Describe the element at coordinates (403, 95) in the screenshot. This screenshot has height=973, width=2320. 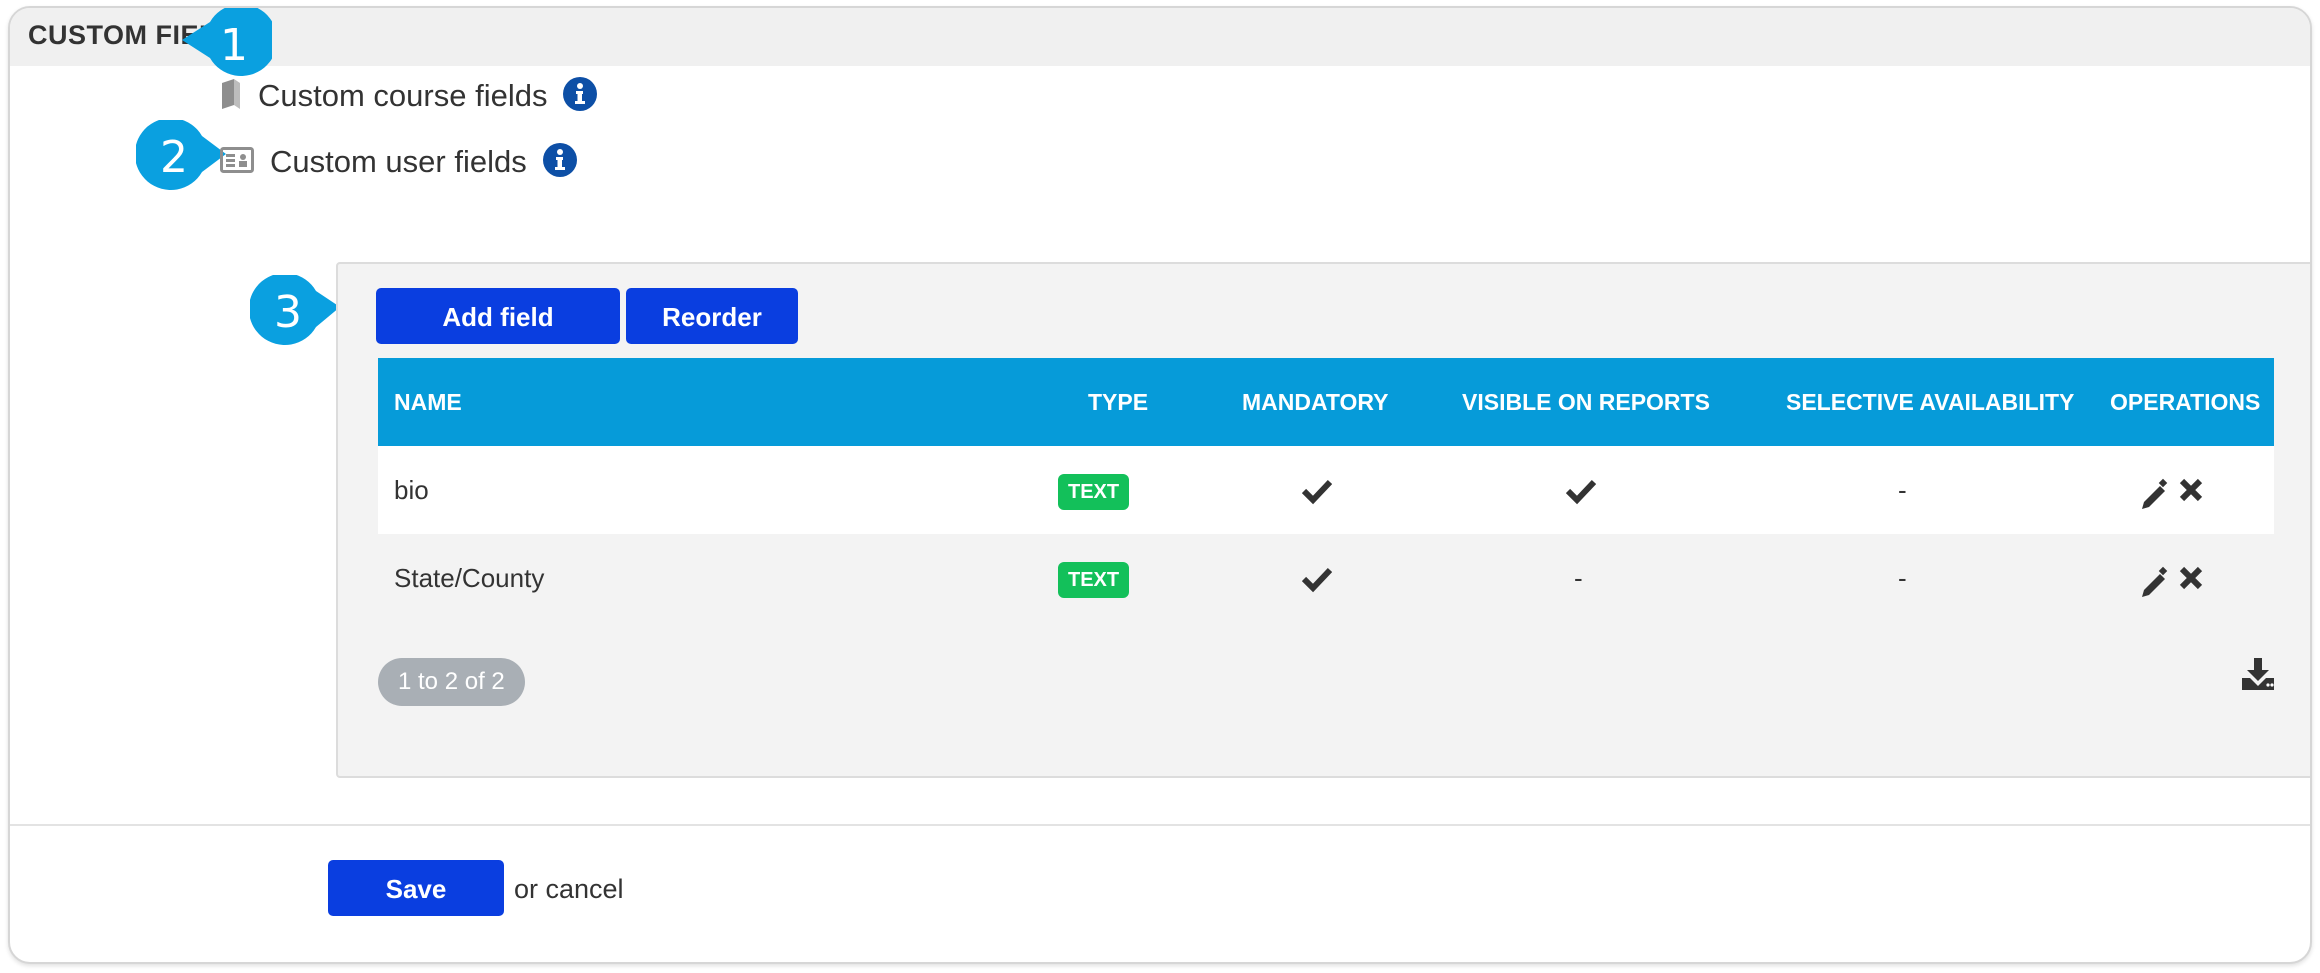
I see `custom-course-fields-label: Custom course fields` at that location.